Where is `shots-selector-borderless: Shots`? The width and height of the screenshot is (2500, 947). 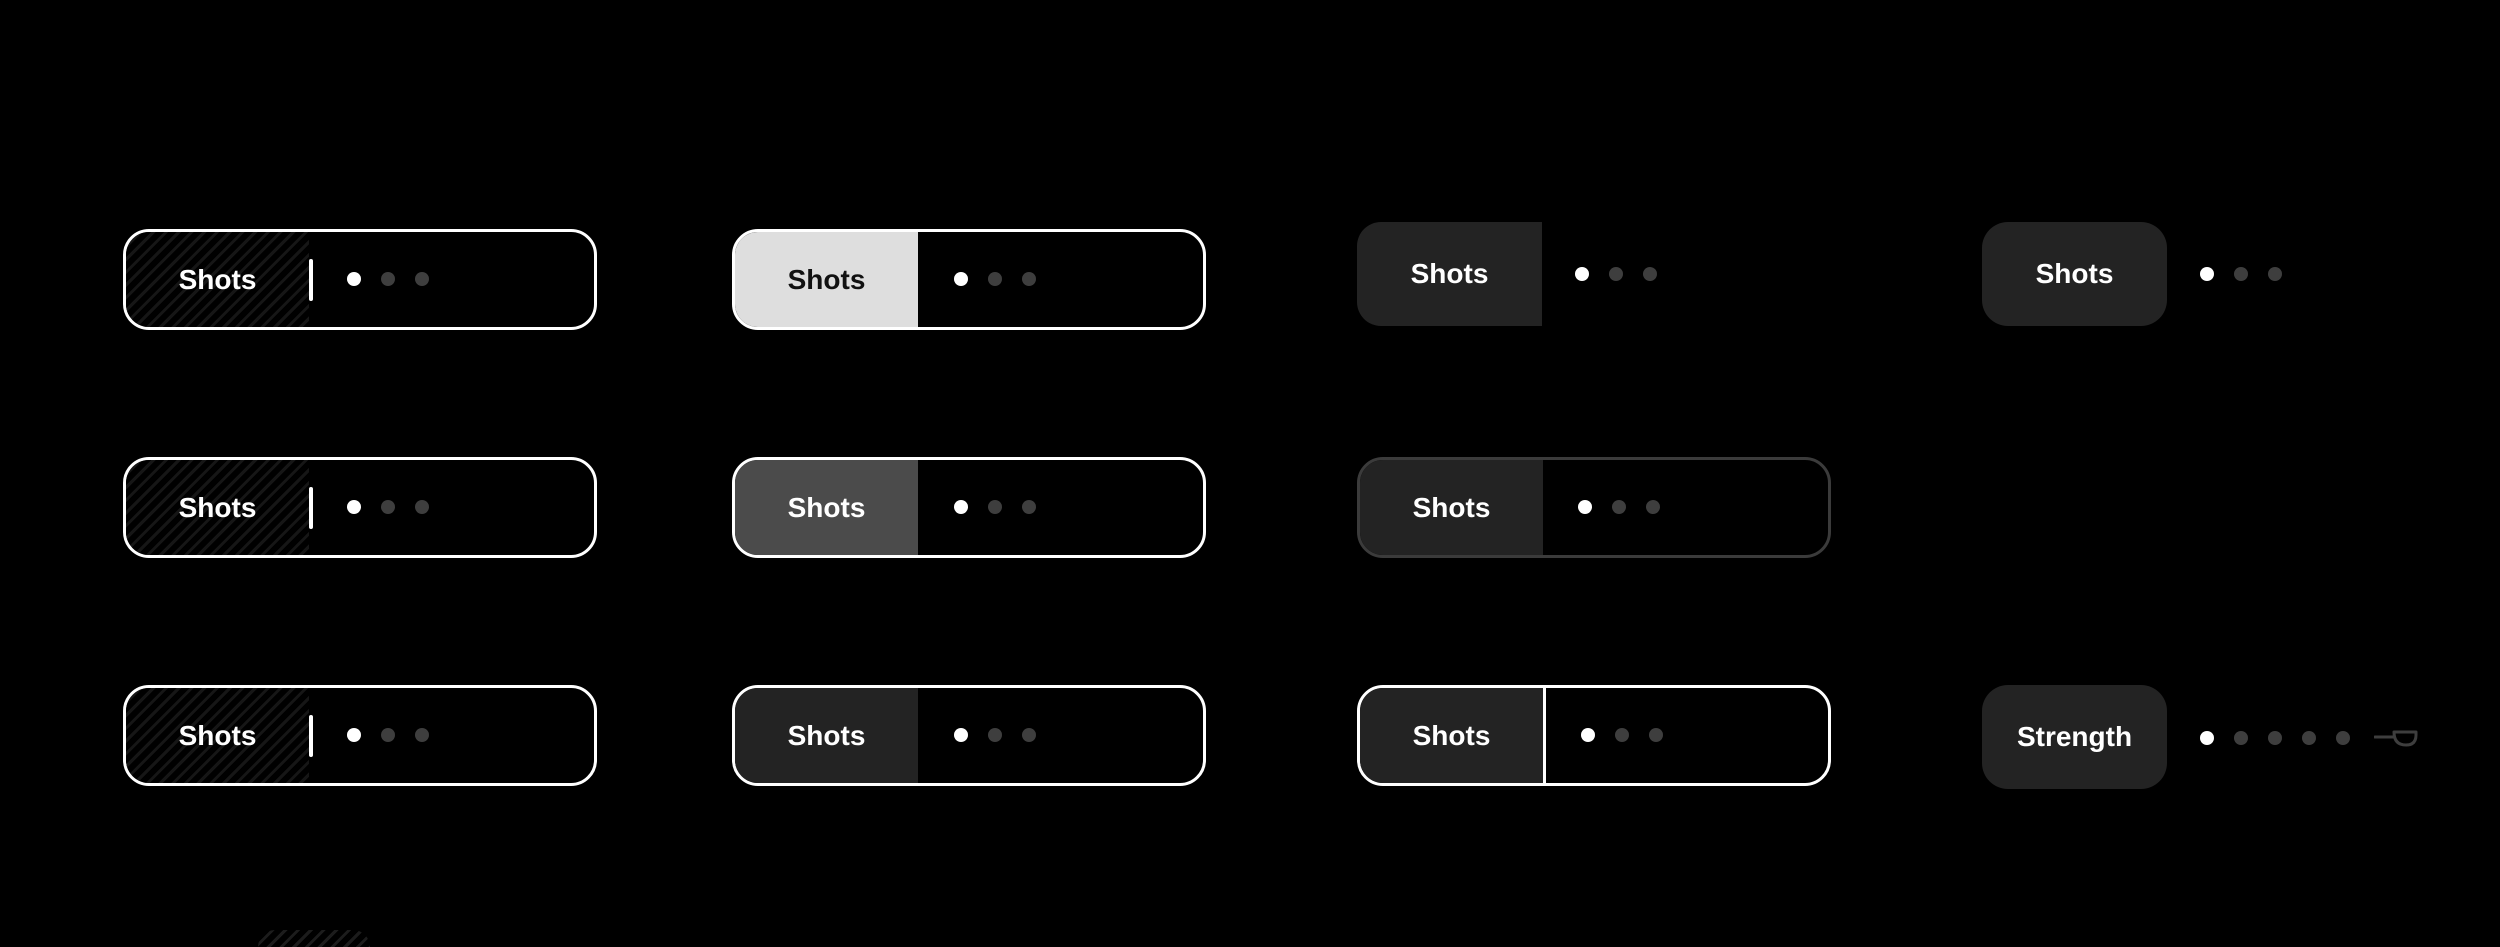 shots-selector-borderless: Shots is located at coordinates (1607, 274).